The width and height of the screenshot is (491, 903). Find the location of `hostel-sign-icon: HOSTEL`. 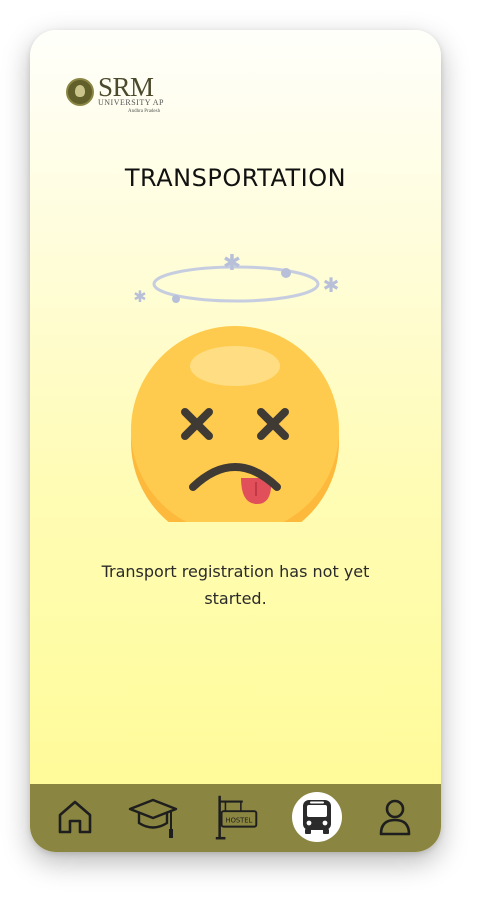

hostel-sign-icon: HOSTEL is located at coordinates (236, 817).